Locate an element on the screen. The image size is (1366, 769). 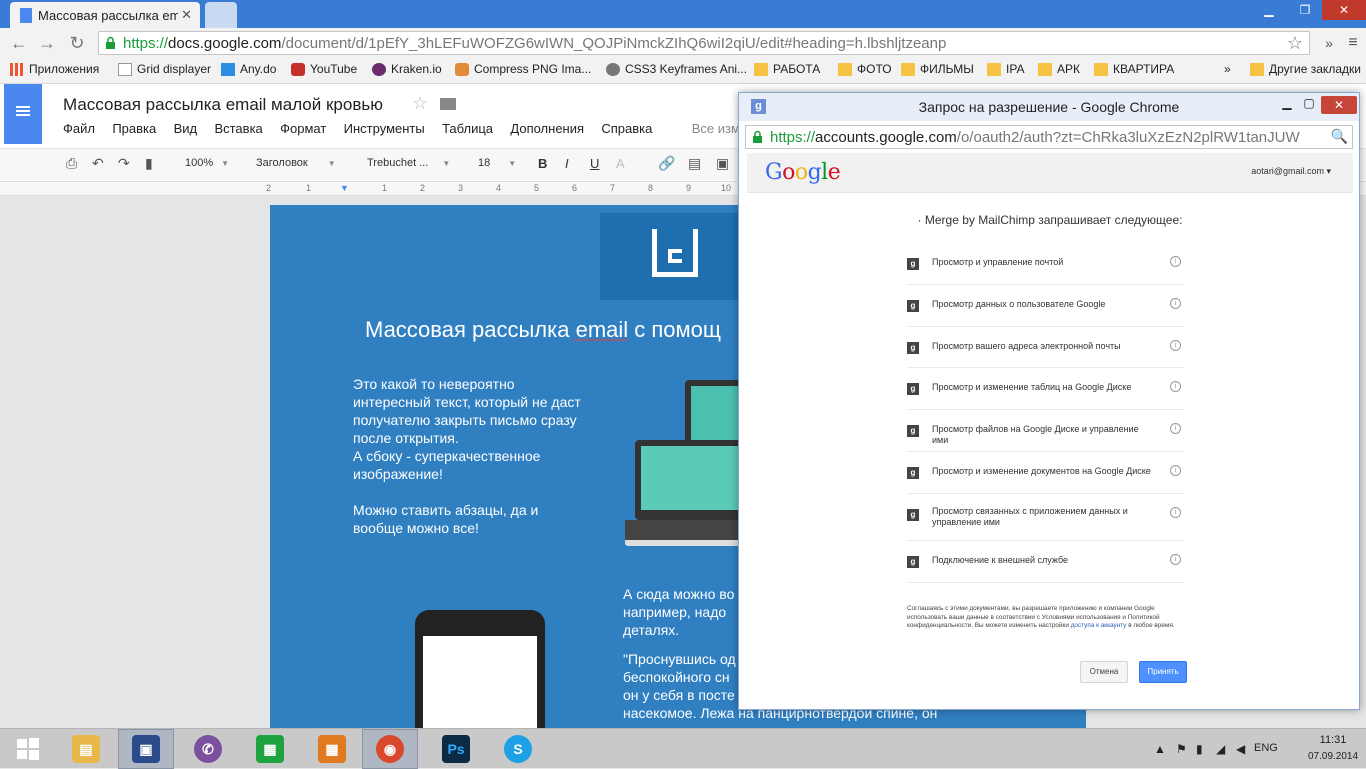
taskbar-file-explorer: ▤ is located at coordinates (86, 749).